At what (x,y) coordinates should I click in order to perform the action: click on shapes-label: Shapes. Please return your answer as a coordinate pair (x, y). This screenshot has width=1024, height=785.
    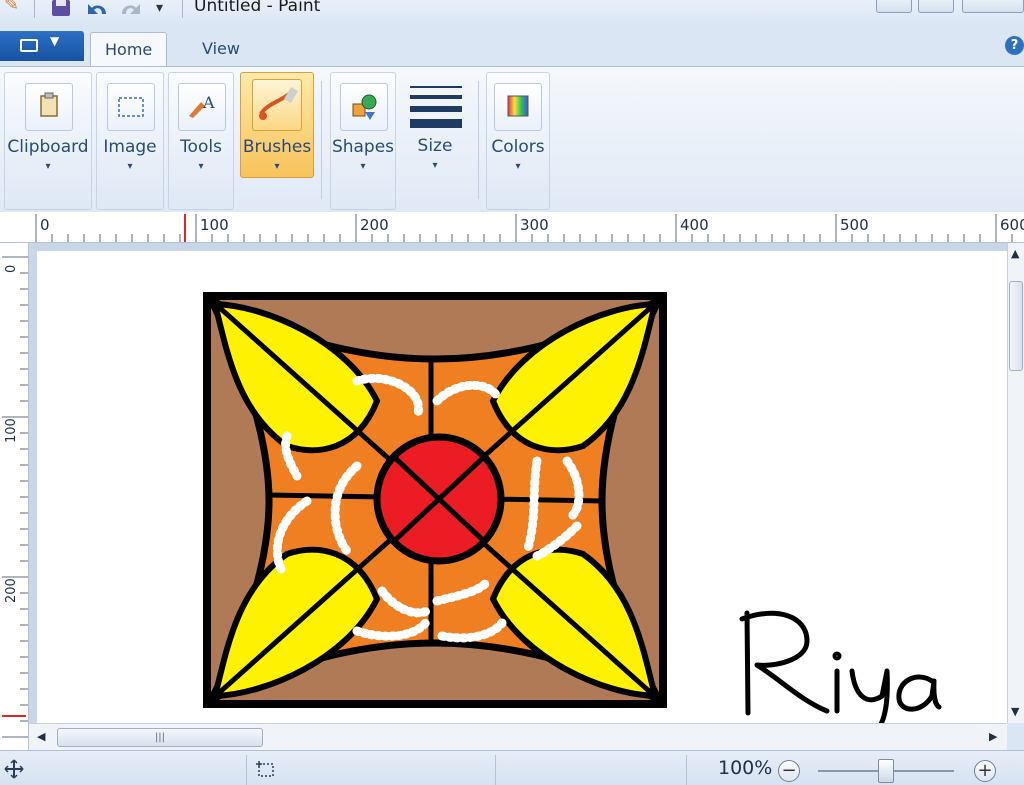
    Looking at the image, I should click on (363, 147).